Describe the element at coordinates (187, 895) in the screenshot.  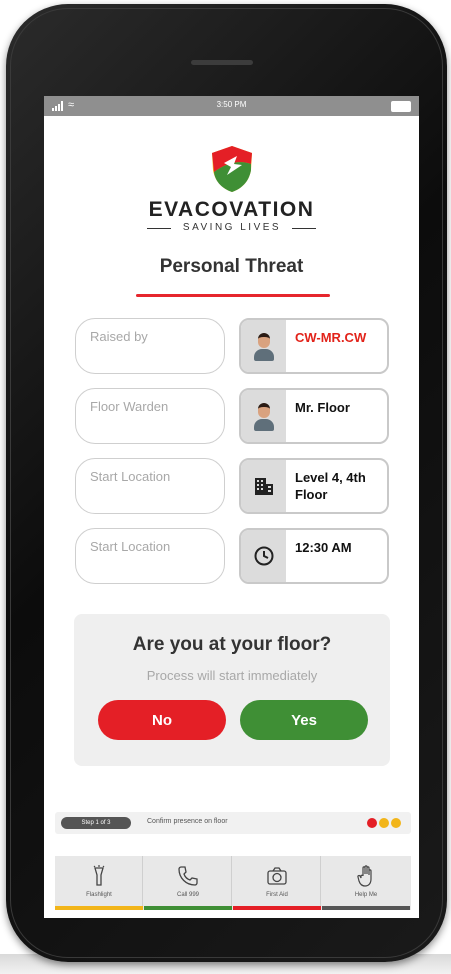
I see `nav-call-label: Call 999` at that location.